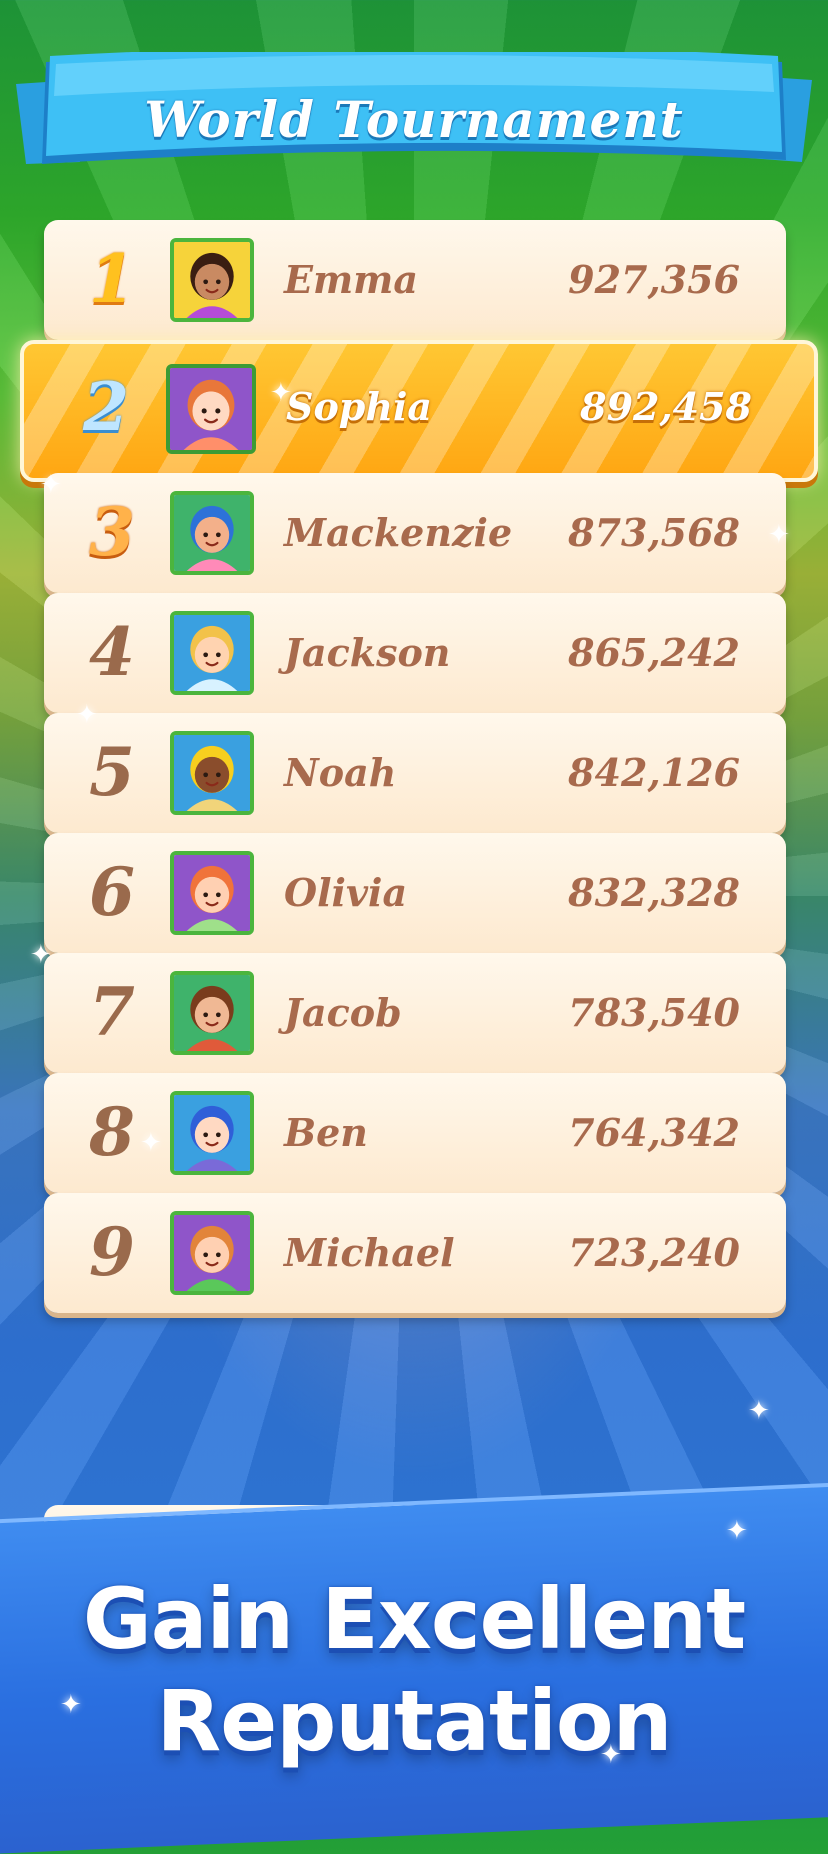 This screenshot has height=1854, width=828. Describe the element at coordinates (212, 893) in the screenshot. I see `girl-orange-hair-avatar` at that location.